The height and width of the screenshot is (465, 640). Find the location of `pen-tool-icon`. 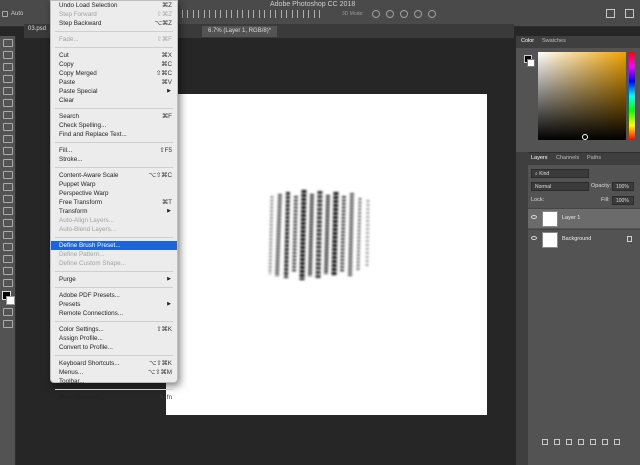

pen-tool-icon is located at coordinates (7, 211).